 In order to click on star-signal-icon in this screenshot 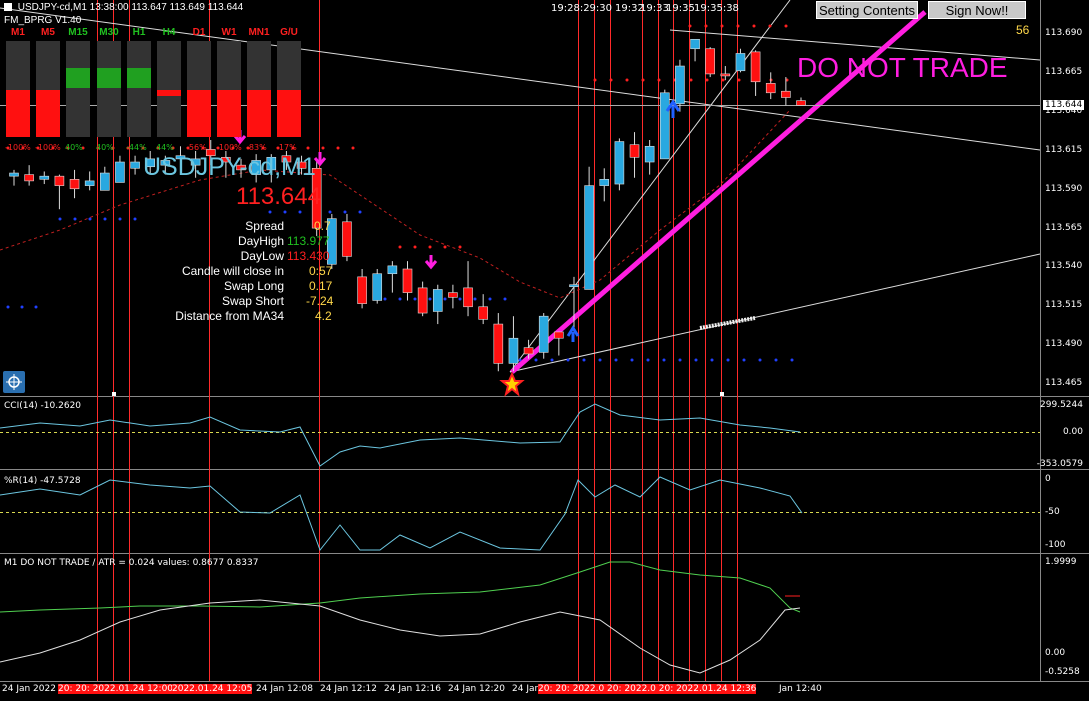, I will do `click(512, 384)`.